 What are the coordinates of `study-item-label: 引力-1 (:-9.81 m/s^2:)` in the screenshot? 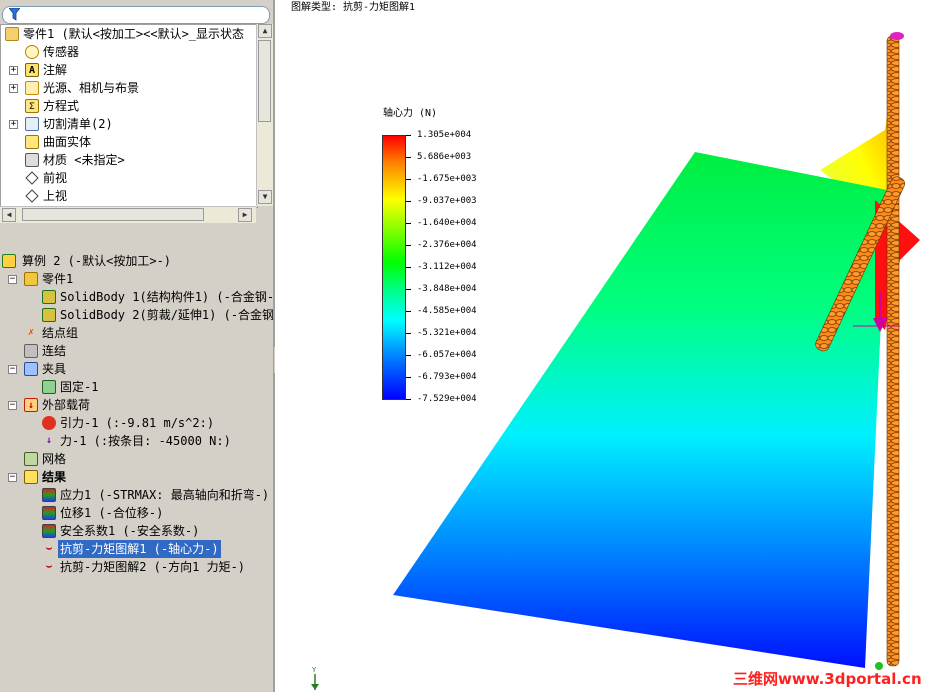 It's located at (137, 423).